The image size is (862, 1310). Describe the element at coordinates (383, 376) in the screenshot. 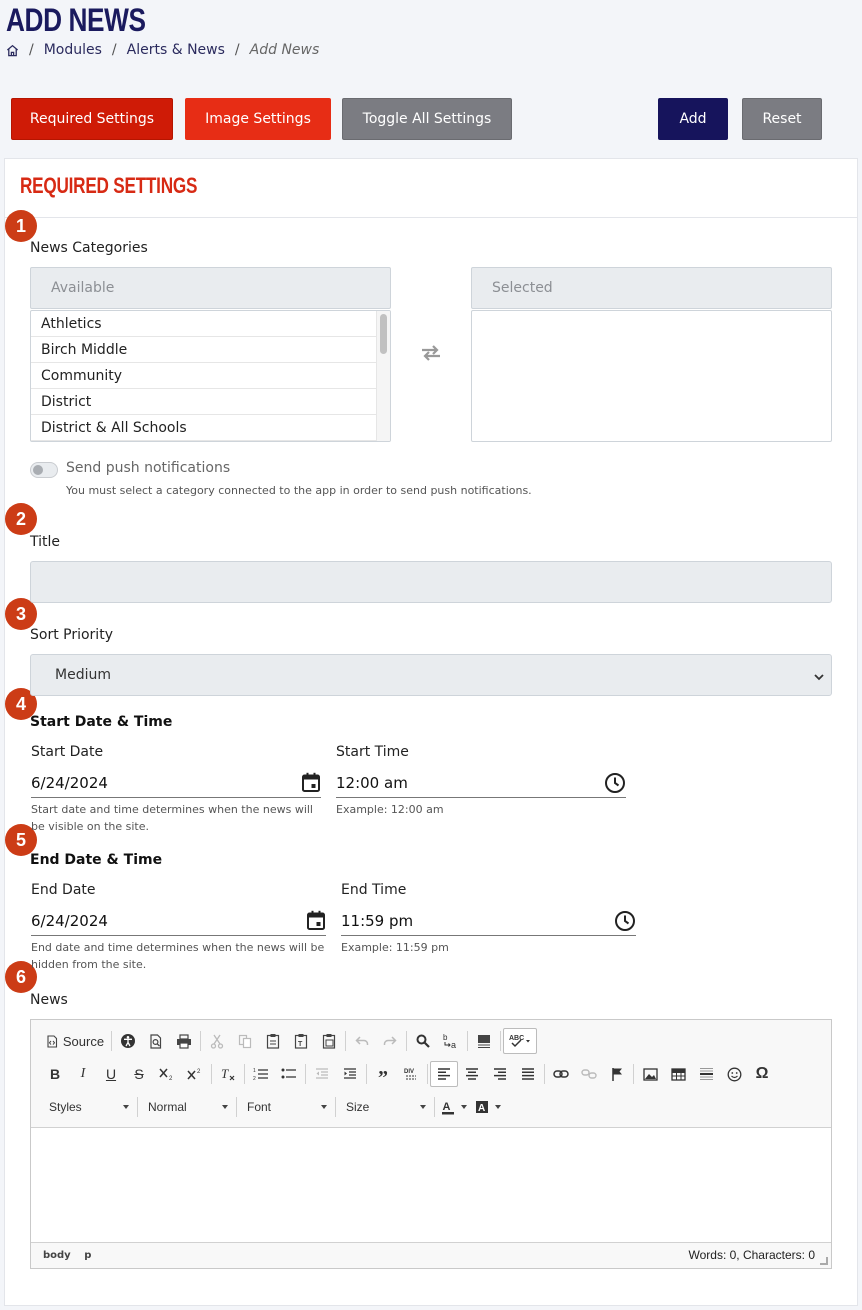

I see `list-scrollbar` at that location.